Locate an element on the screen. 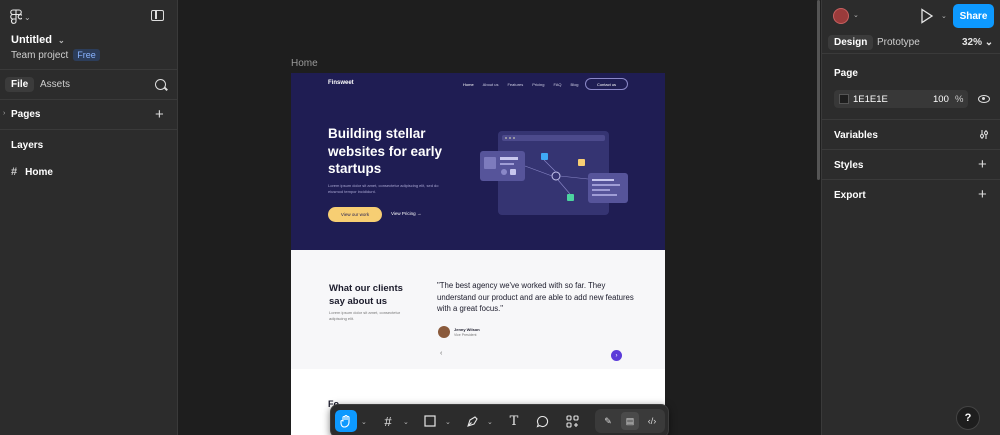 The width and height of the screenshot is (1000, 435). next-arrow-icon: › is located at coordinates (616, 355).